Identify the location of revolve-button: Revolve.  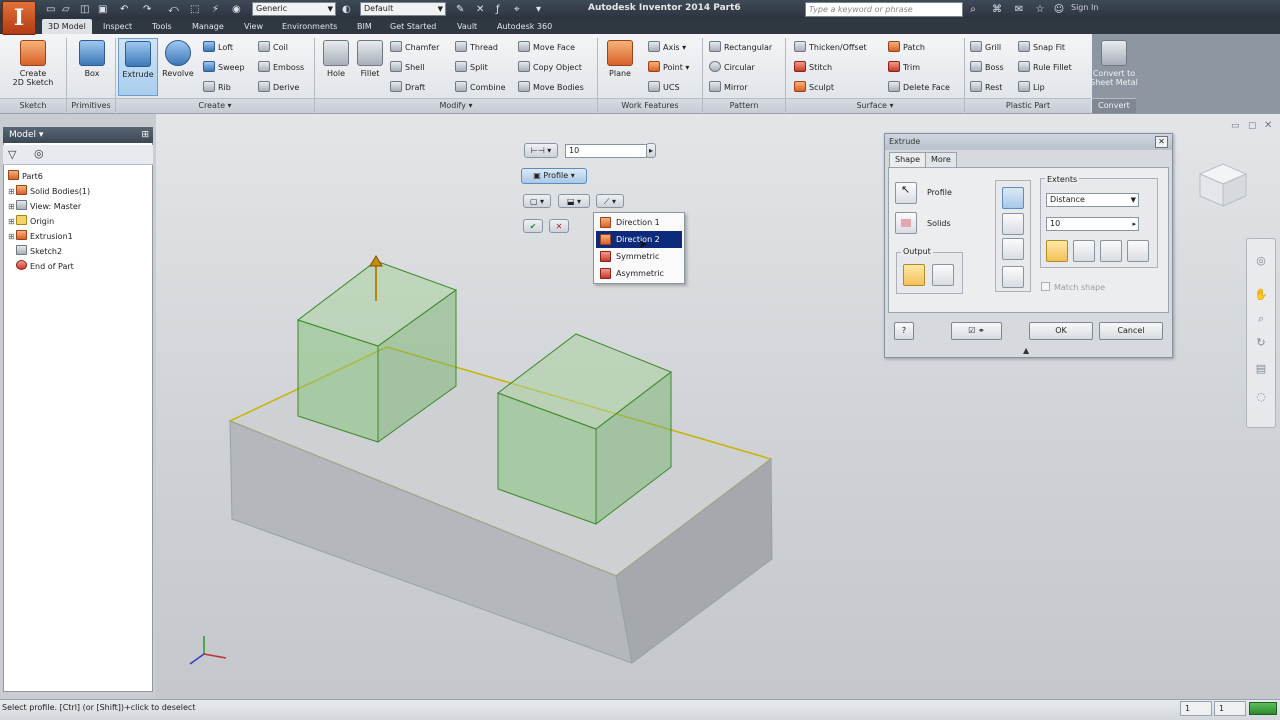
(178, 67).